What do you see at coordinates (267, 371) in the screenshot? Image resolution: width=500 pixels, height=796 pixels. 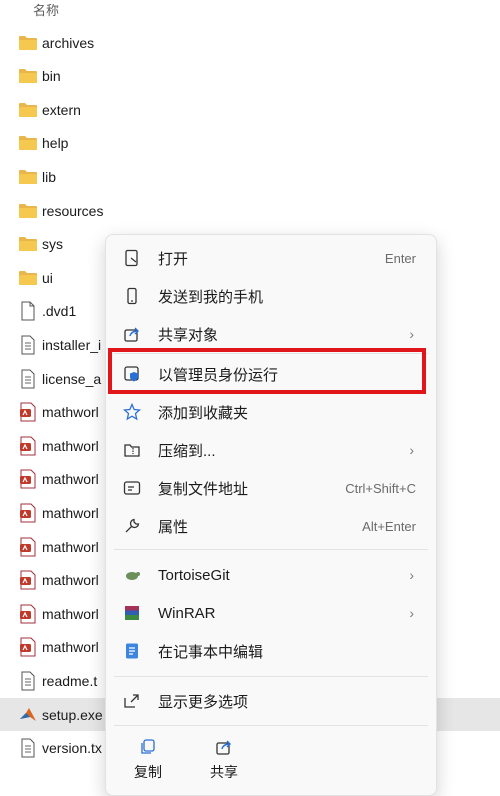 I see `highlight-box` at bounding box center [267, 371].